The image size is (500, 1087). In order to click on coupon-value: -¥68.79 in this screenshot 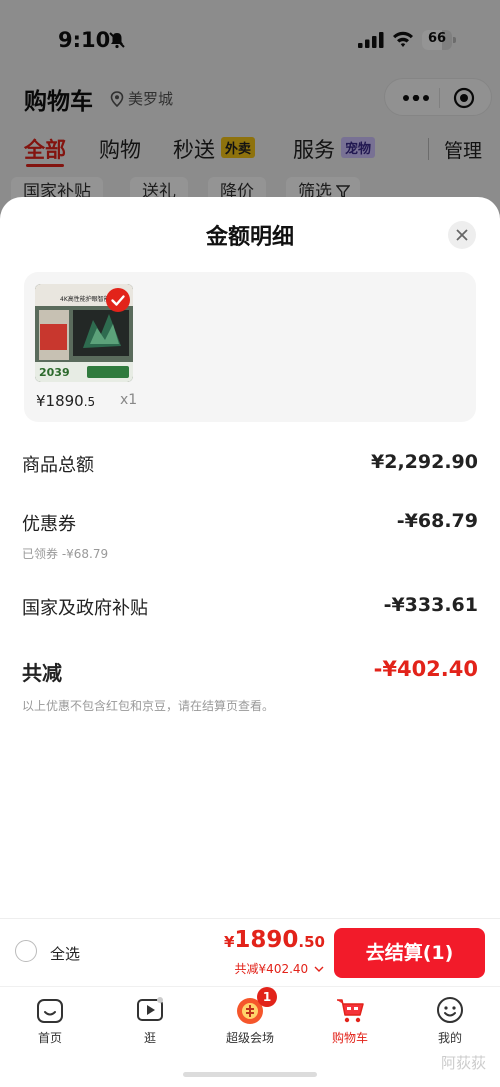, I will do `click(437, 521)`.